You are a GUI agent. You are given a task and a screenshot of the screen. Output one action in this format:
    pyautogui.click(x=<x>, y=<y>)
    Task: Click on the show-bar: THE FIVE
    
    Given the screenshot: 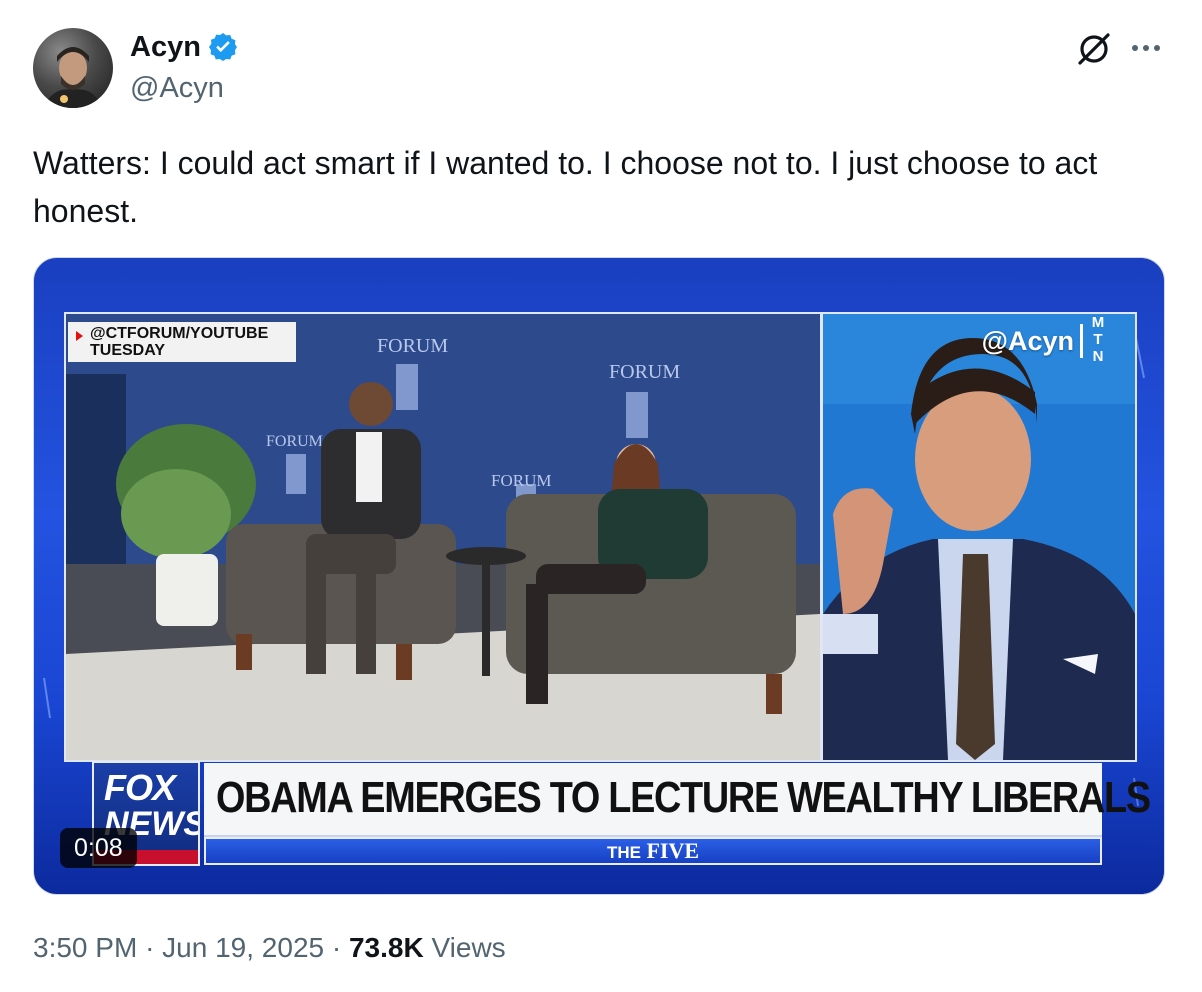 What is the action you would take?
    pyautogui.click(x=653, y=851)
    